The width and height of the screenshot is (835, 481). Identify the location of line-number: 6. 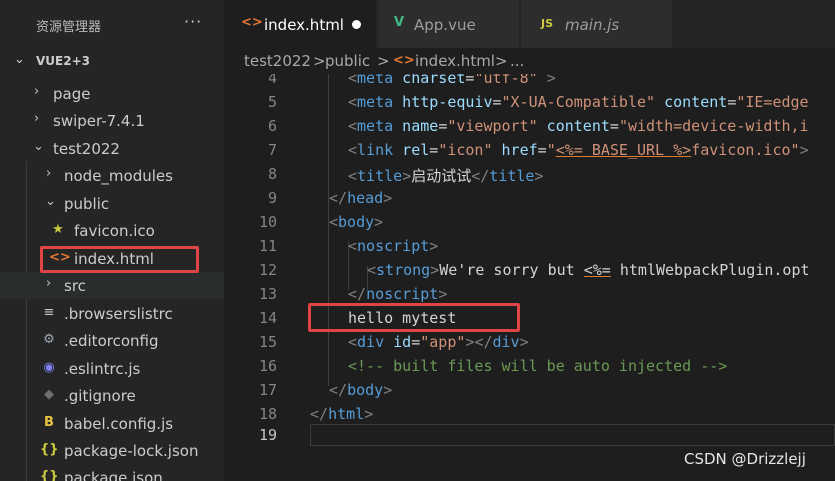
(272, 126).